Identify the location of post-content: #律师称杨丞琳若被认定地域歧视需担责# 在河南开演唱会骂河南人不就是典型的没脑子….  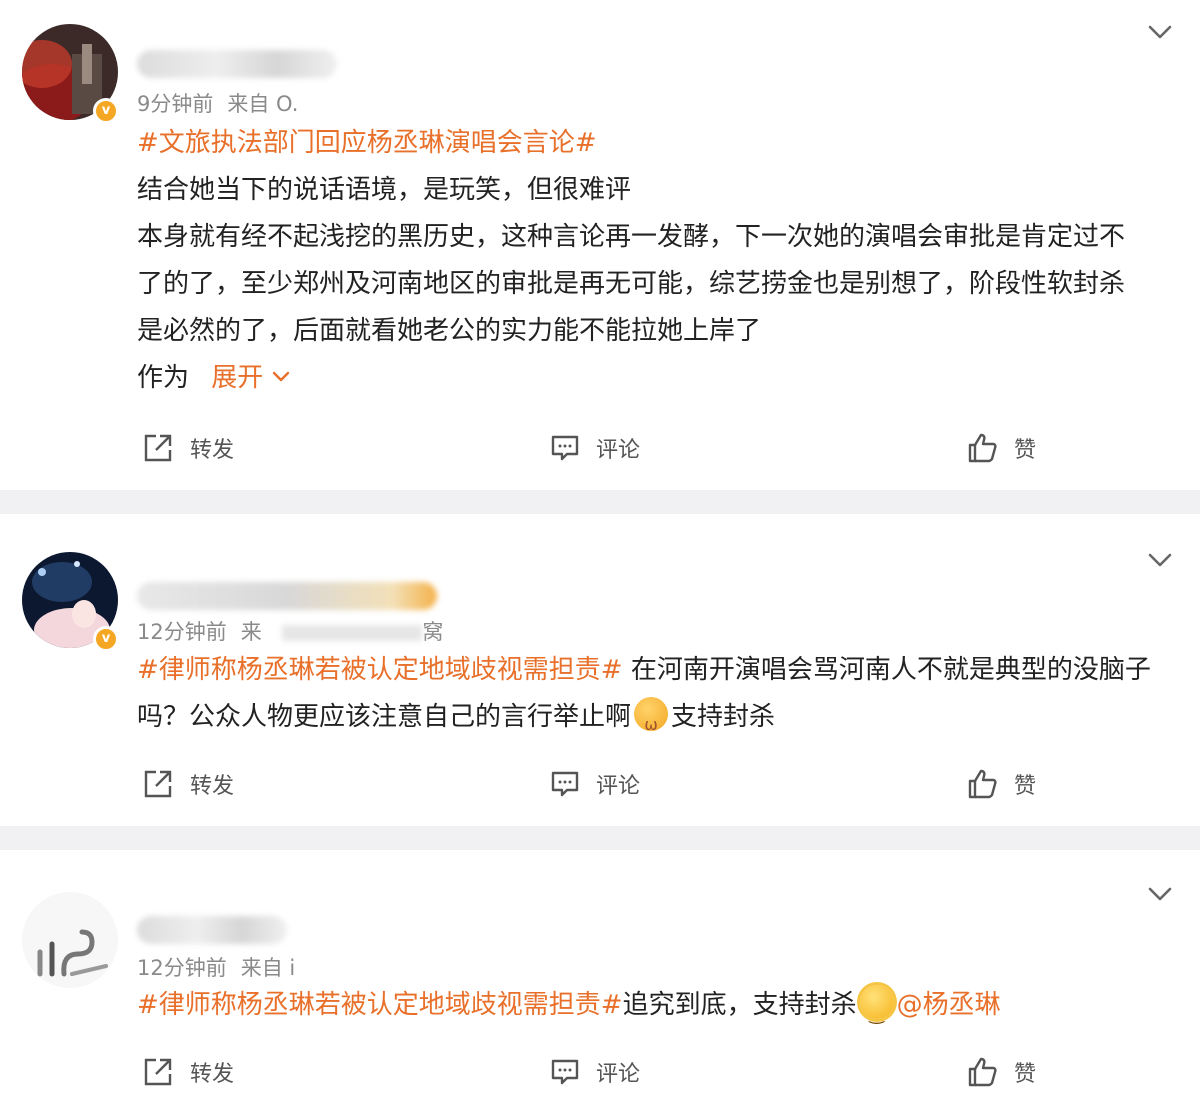
(652, 697).